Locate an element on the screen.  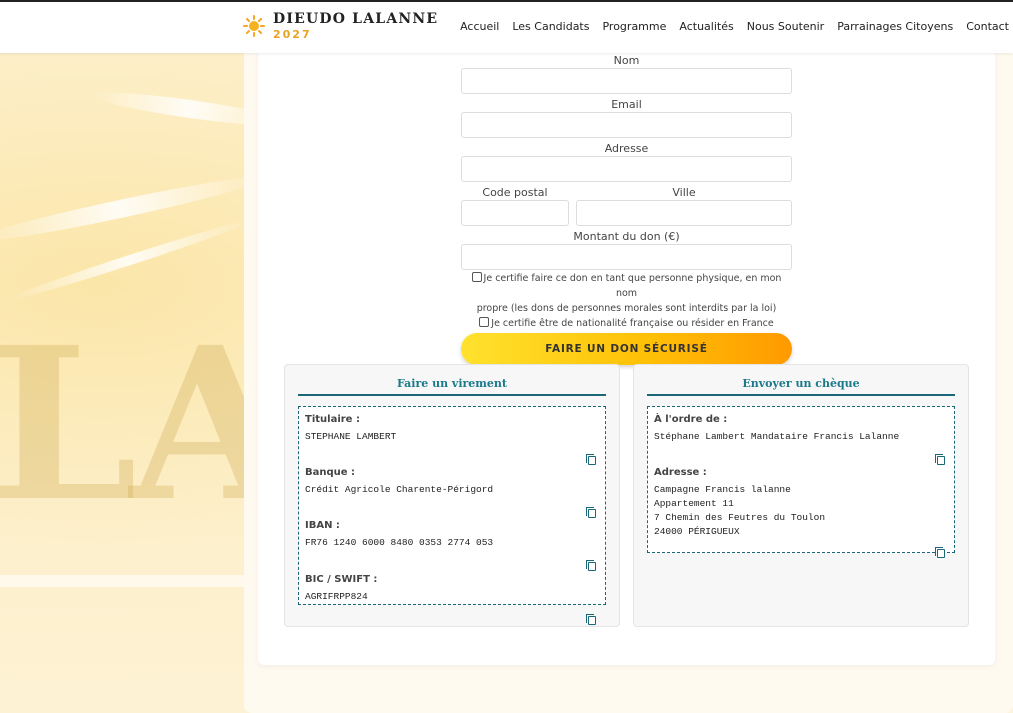
nom-input is located at coordinates (626, 81).